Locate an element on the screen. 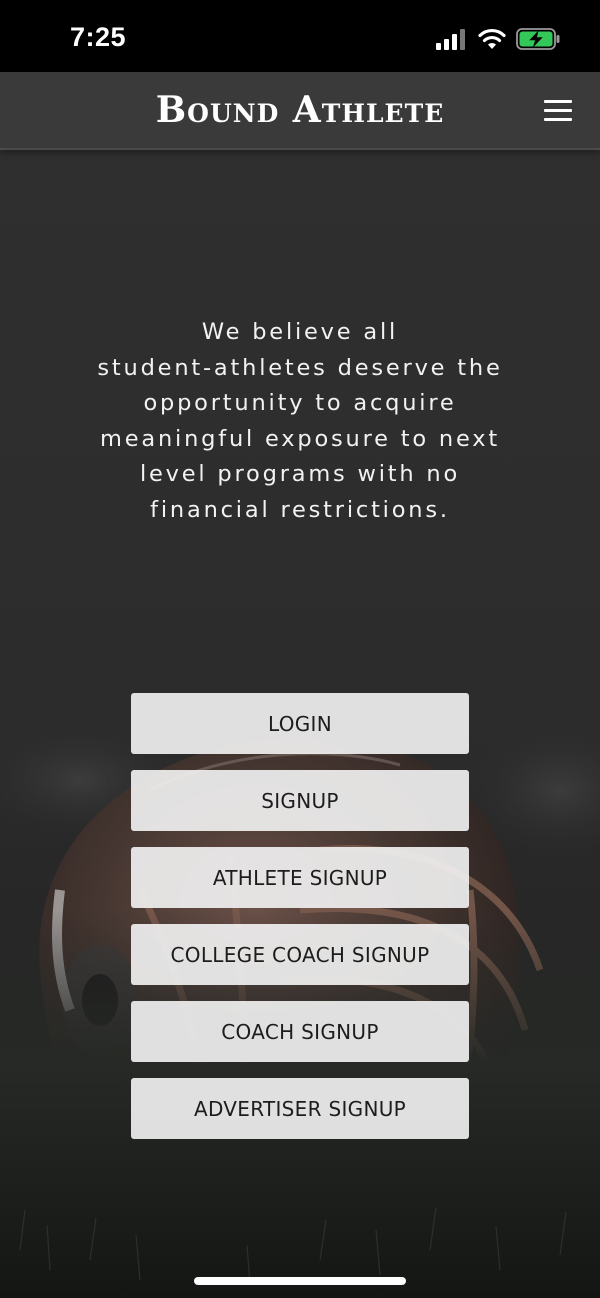 Image resolution: width=600 pixels, height=1298 pixels. brand-title: Bound Athlete is located at coordinates (300, 110).